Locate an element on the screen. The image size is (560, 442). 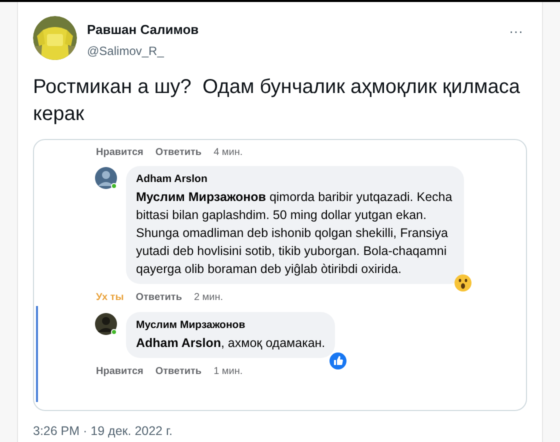
comment-time: 2 мин. is located at coordinates (209, 298).